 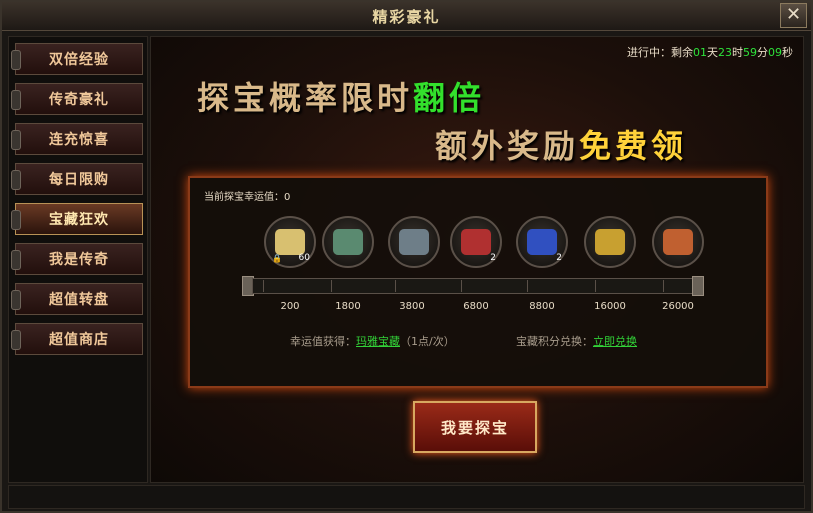 I want to click on sidebar-item-shop: 超值商店, so click(x=77, y=339).